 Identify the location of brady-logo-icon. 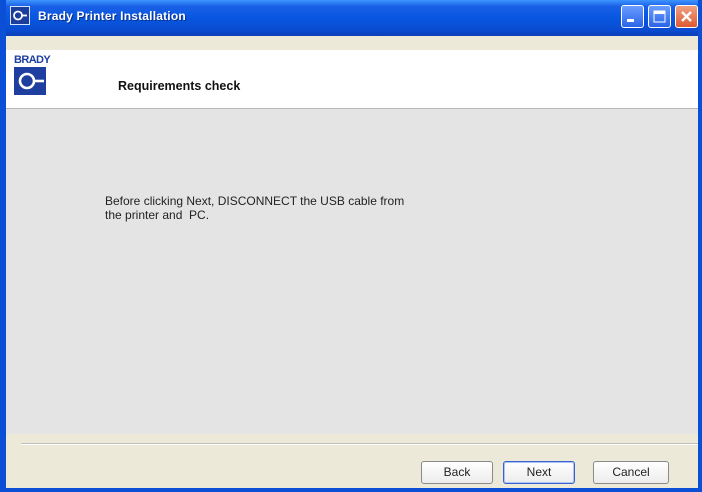
(30, 81).